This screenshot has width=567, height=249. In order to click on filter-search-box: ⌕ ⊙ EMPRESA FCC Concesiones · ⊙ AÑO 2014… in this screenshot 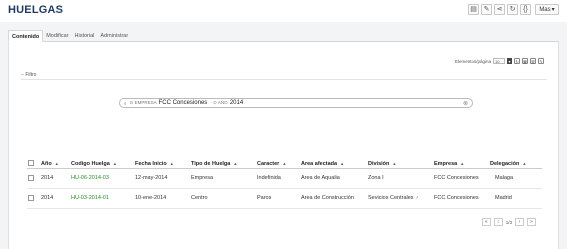, I will do `click(296, 103)`.